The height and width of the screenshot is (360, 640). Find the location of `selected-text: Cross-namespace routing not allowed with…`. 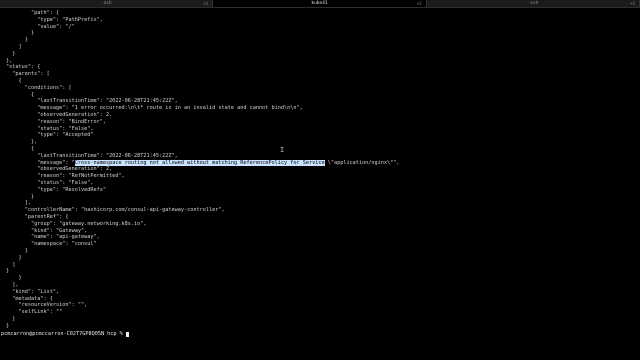

selected-text: Cross-namespace routing not allowed with… is located at coordinates (199, 162).